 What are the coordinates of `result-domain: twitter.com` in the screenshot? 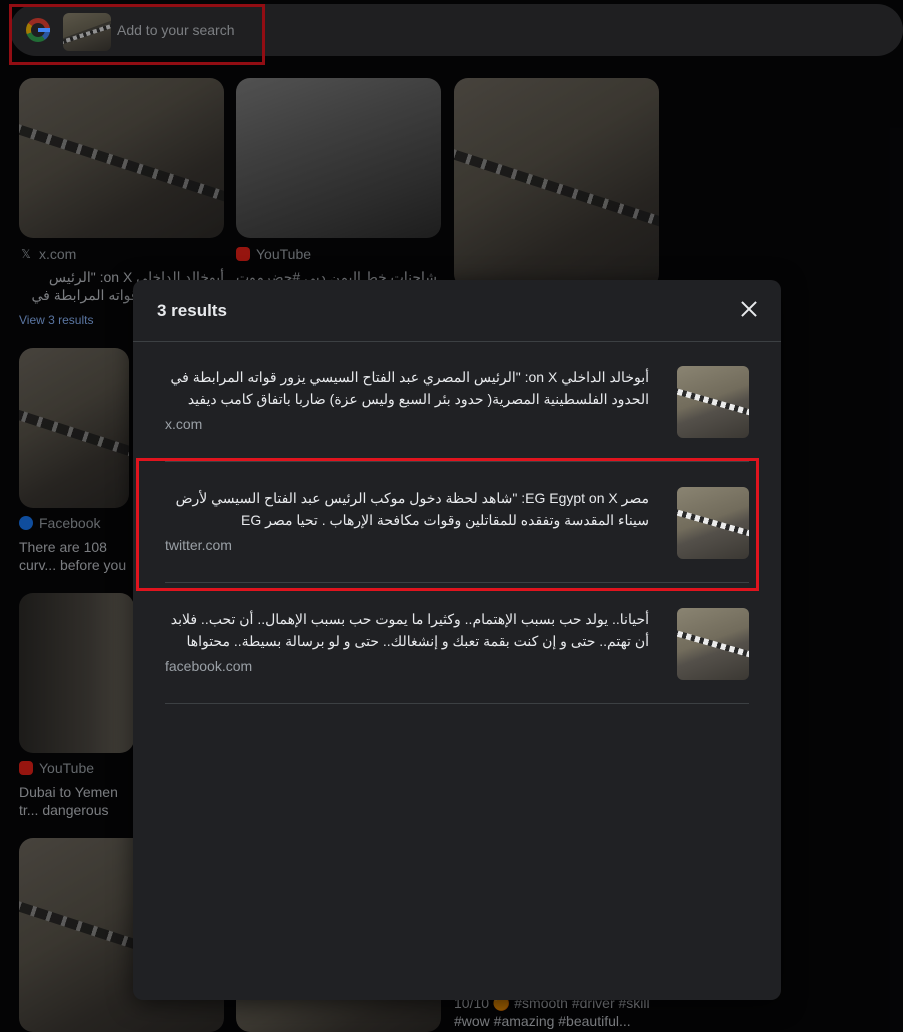 It's located at (198, 545).